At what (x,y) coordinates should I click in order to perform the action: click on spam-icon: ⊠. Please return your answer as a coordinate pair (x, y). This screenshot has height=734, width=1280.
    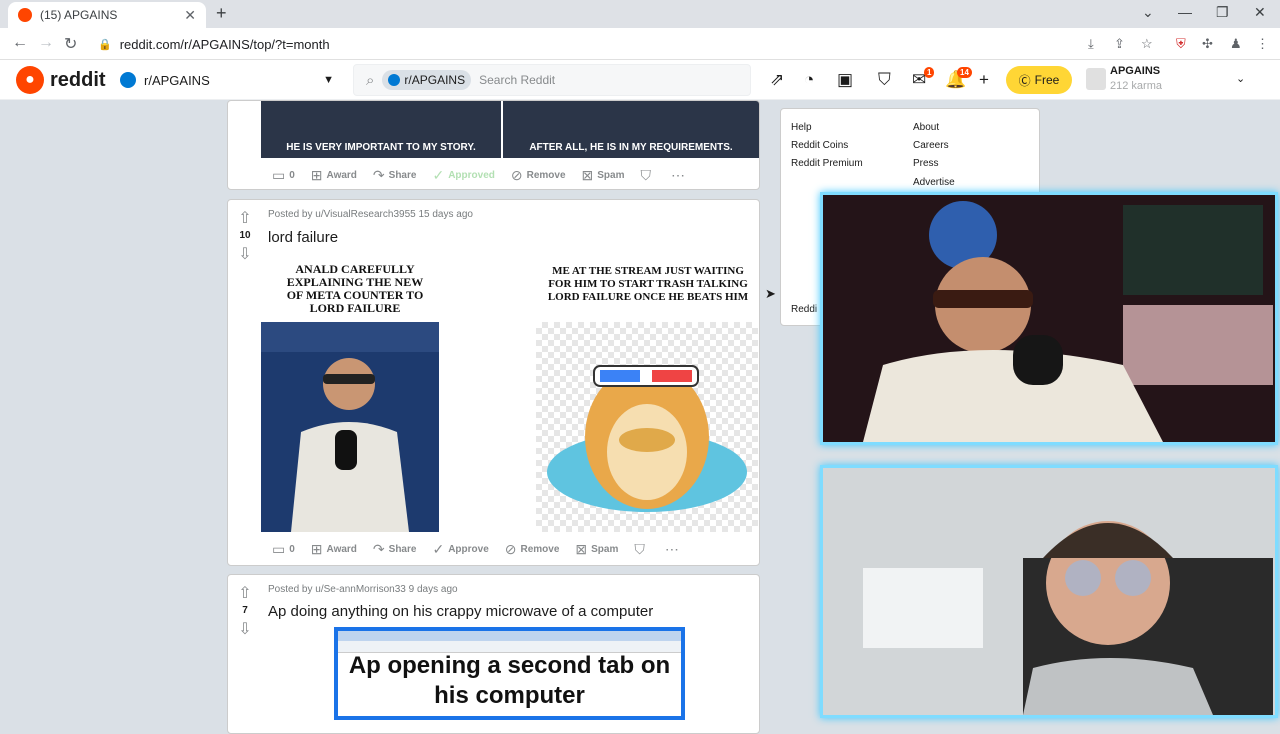
    Looking at the image, I should click on (587, 175).